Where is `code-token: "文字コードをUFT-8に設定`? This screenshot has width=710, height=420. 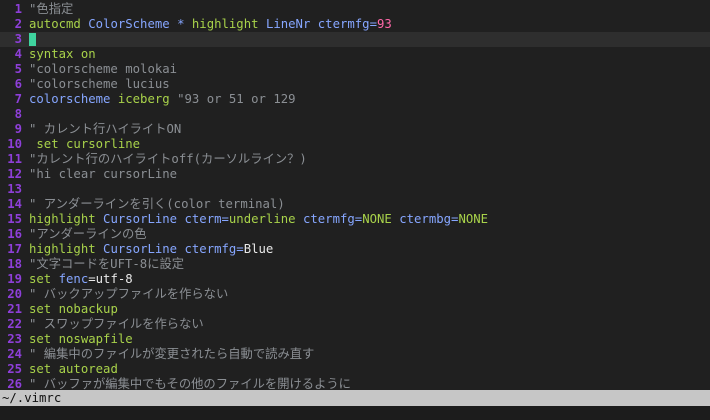
code-token: "文字コードをUFT-8に設定 is located at coordinates (107, 264).